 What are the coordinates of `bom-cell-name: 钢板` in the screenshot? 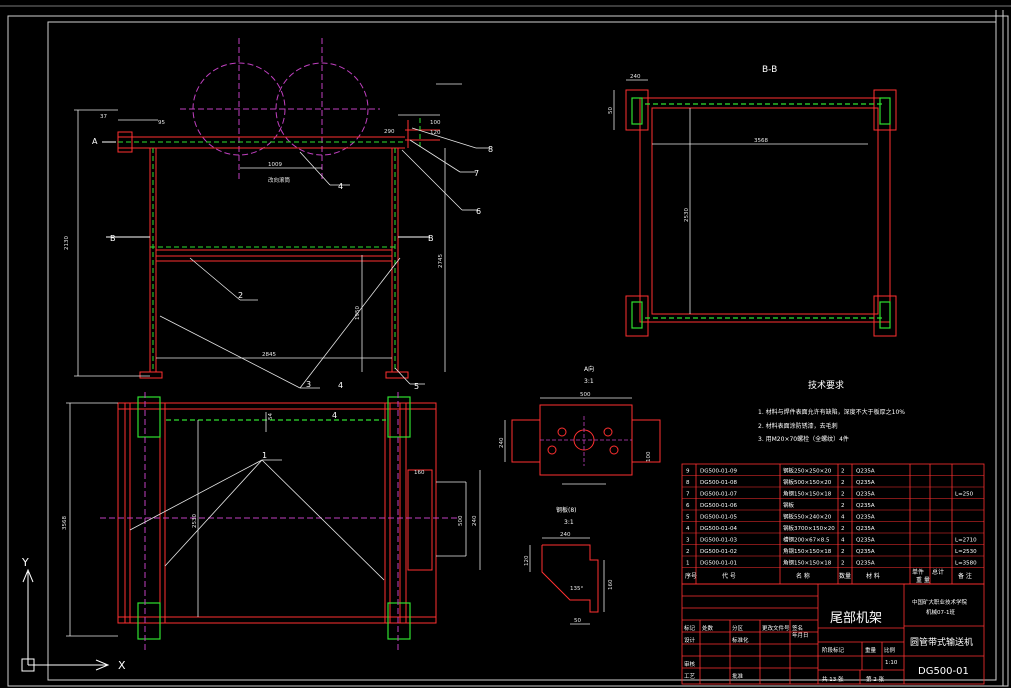 It's located at (789, 505).